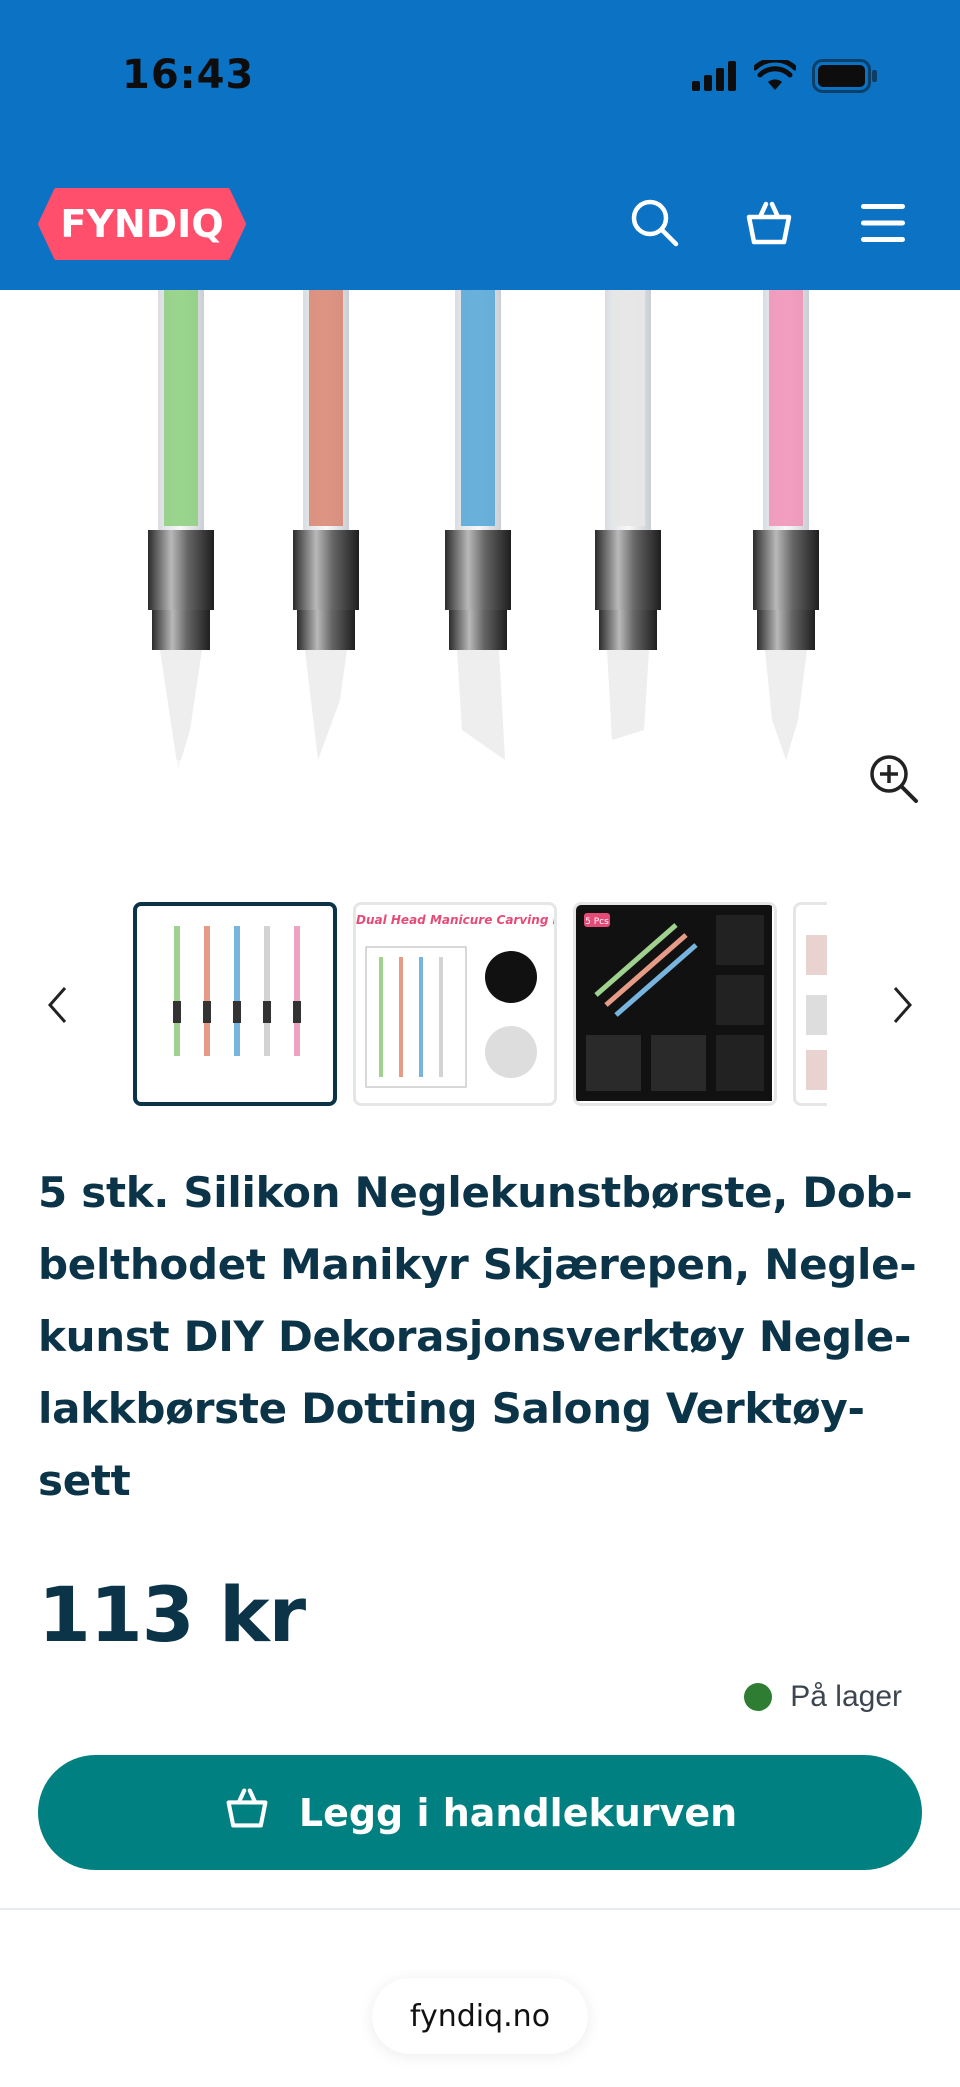 This screenshot has height=2087, width=960. I want to click on search-icon, so click(655, 223).